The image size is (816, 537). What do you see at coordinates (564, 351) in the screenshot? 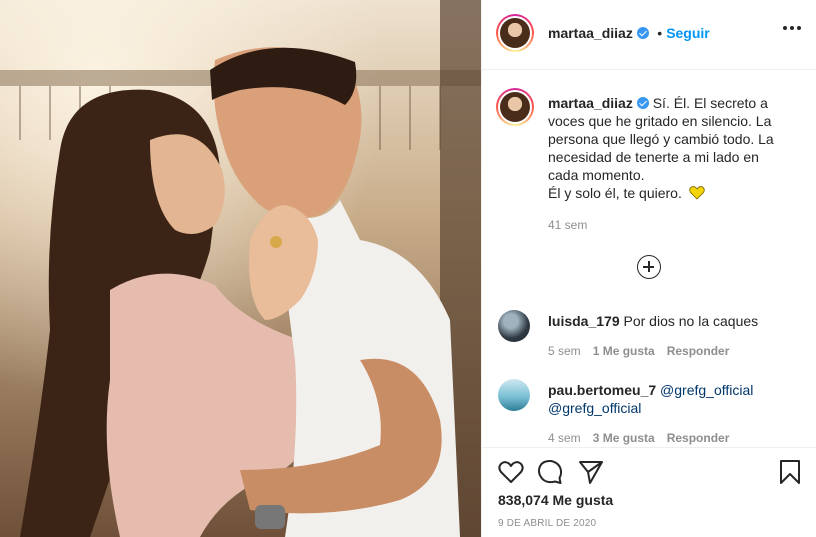
I see `comment-age: 5 sem` at bounding box center [564, 351].